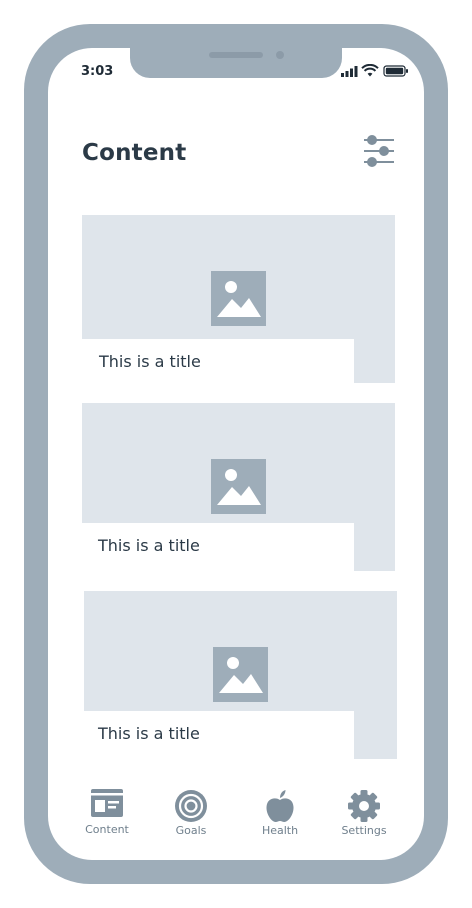 The image size is (472, 908). What do you see at coordinates (97, 71) in the screenshot?
I see `status-time: 3:03` at bounding box center [97, 71].